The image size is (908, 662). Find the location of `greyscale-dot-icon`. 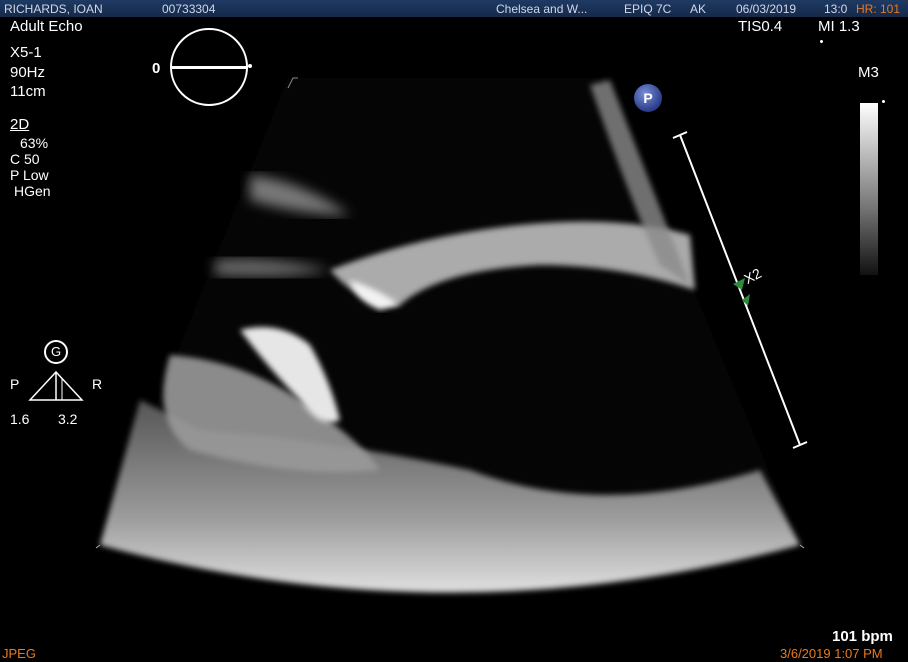

greyscale-dot-icon is located at coordinates (883, 101).